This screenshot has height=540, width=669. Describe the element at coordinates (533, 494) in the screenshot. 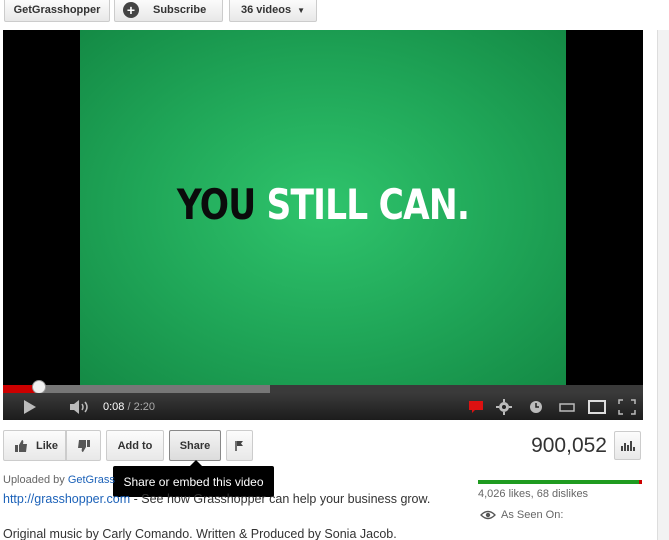

I see `likes-dislikes-count: 4,026 likes, 68 dislikes` at that location.